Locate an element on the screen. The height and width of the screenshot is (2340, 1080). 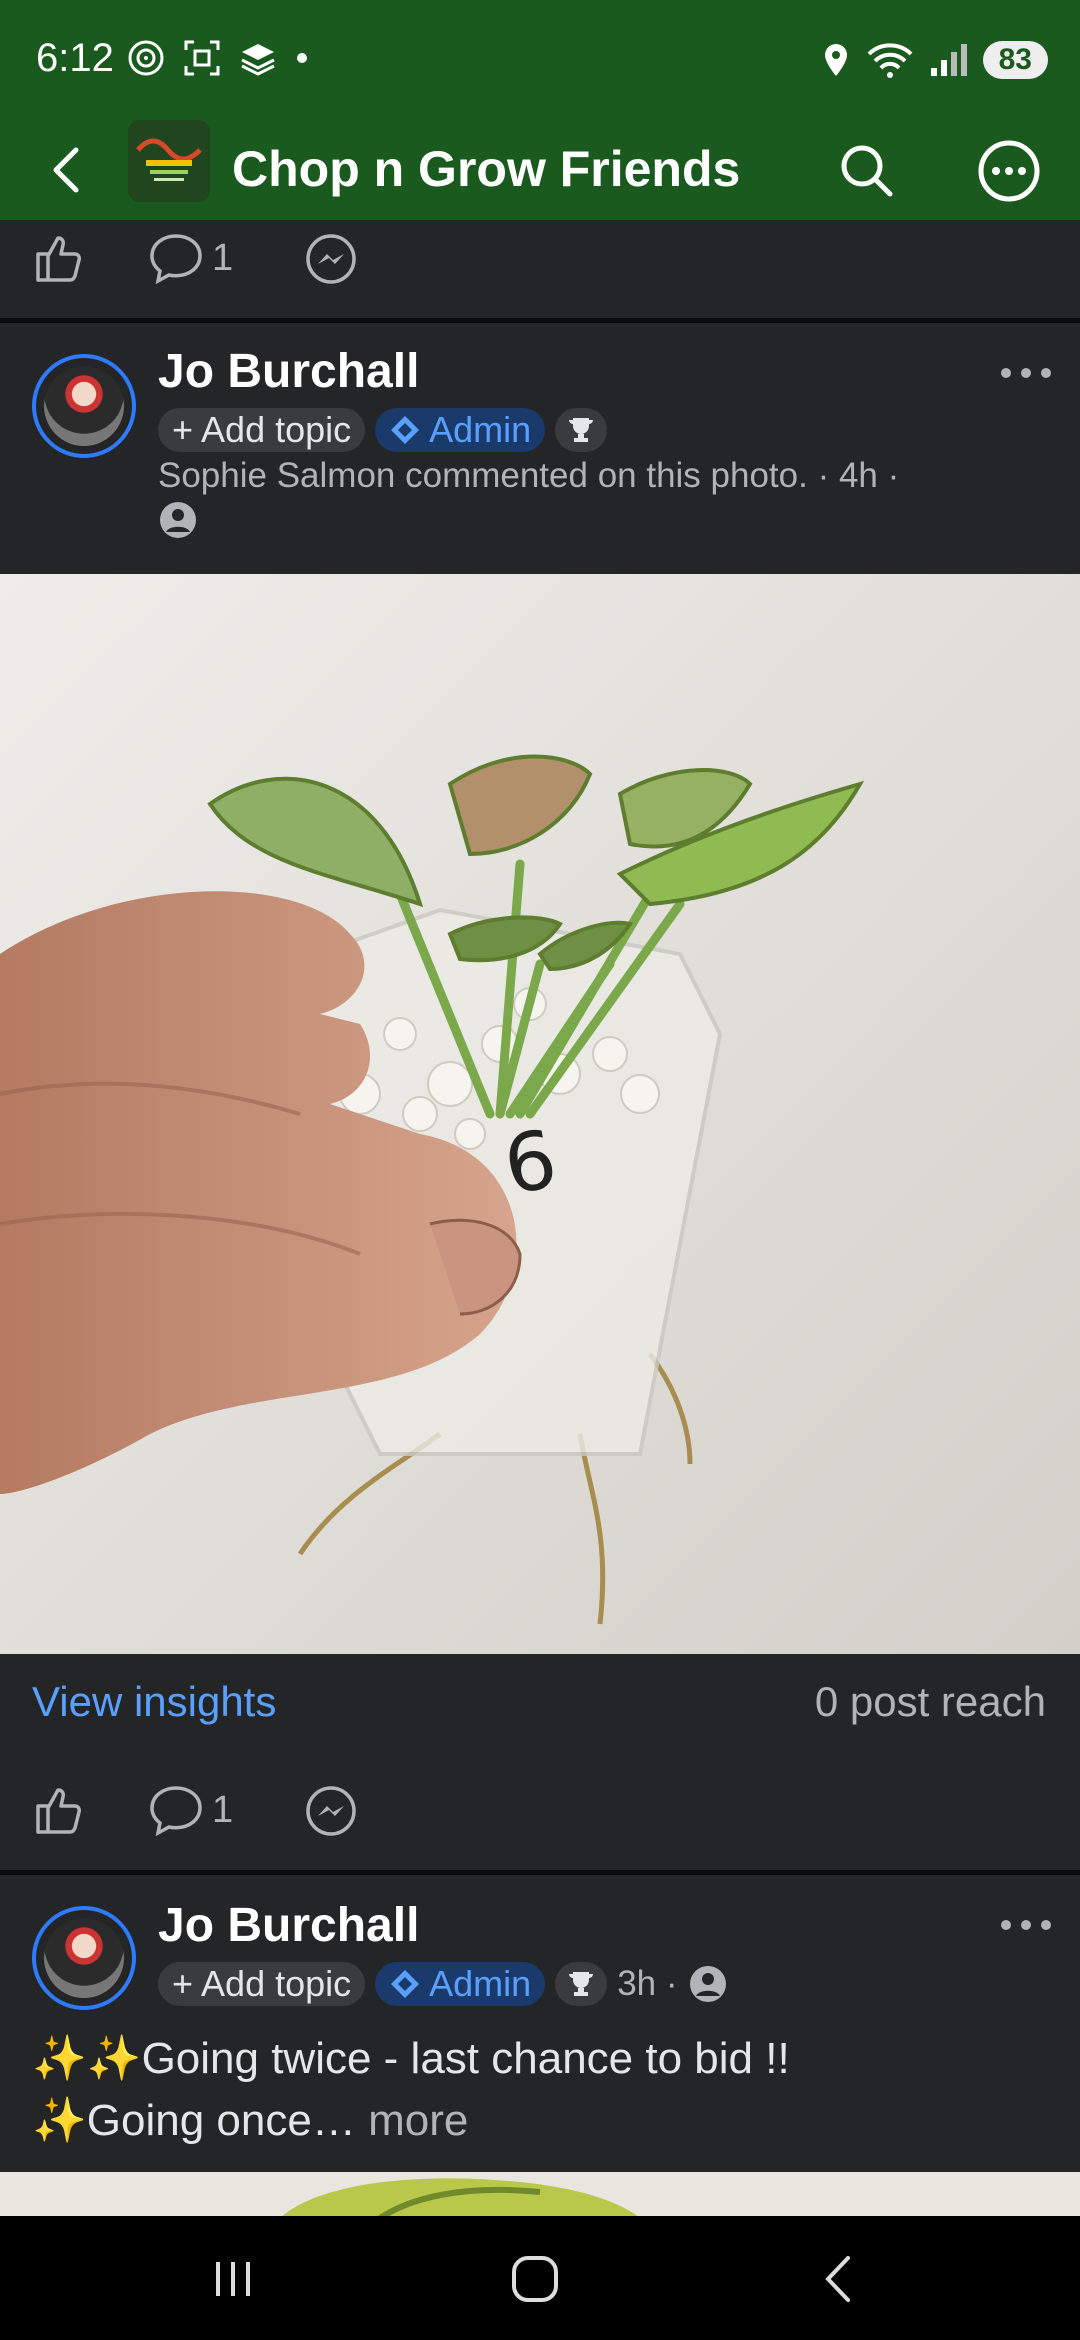
group-logo-image is located at coordinates (169, 161).